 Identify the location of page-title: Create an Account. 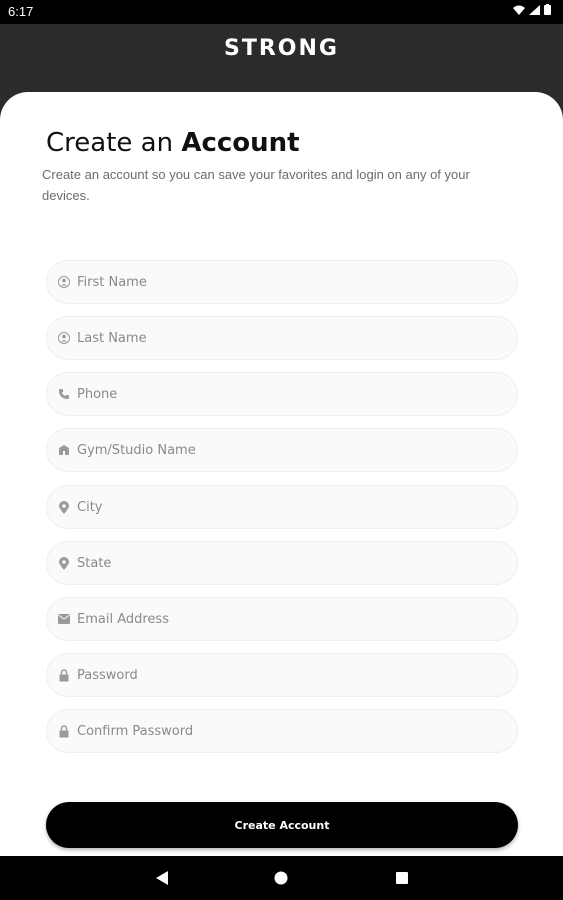
(173, 143).